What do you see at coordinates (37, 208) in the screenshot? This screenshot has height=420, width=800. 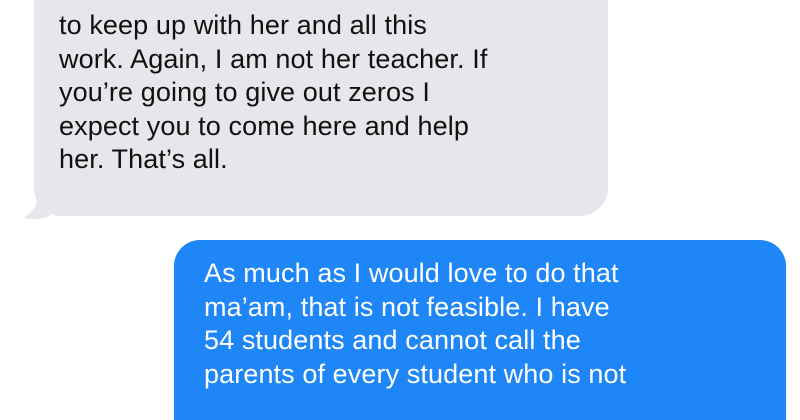 I see `received-bubble-tail` at bounding box center [37, 208].